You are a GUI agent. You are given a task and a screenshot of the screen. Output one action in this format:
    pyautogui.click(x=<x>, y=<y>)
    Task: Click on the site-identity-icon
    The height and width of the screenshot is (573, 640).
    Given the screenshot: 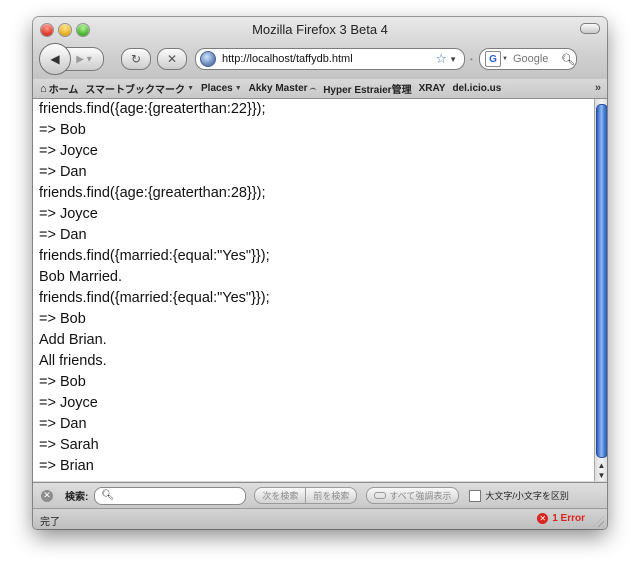 What is the action you would take?
    pyautogui.click(x=208, y=59)
    